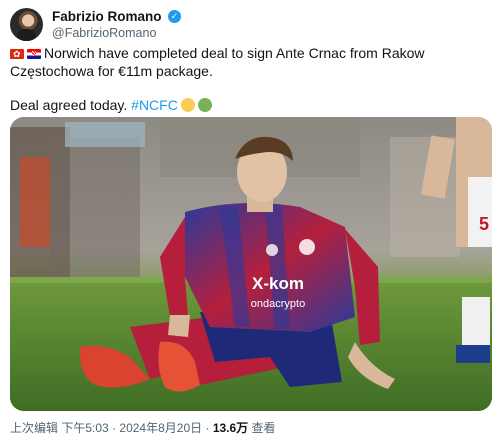 The image size is (500, 440). What do you see at coordinates (174, 16) in the screenshot?
I see `verified-badge-icon: ✓` at bounding box center [174, 16].